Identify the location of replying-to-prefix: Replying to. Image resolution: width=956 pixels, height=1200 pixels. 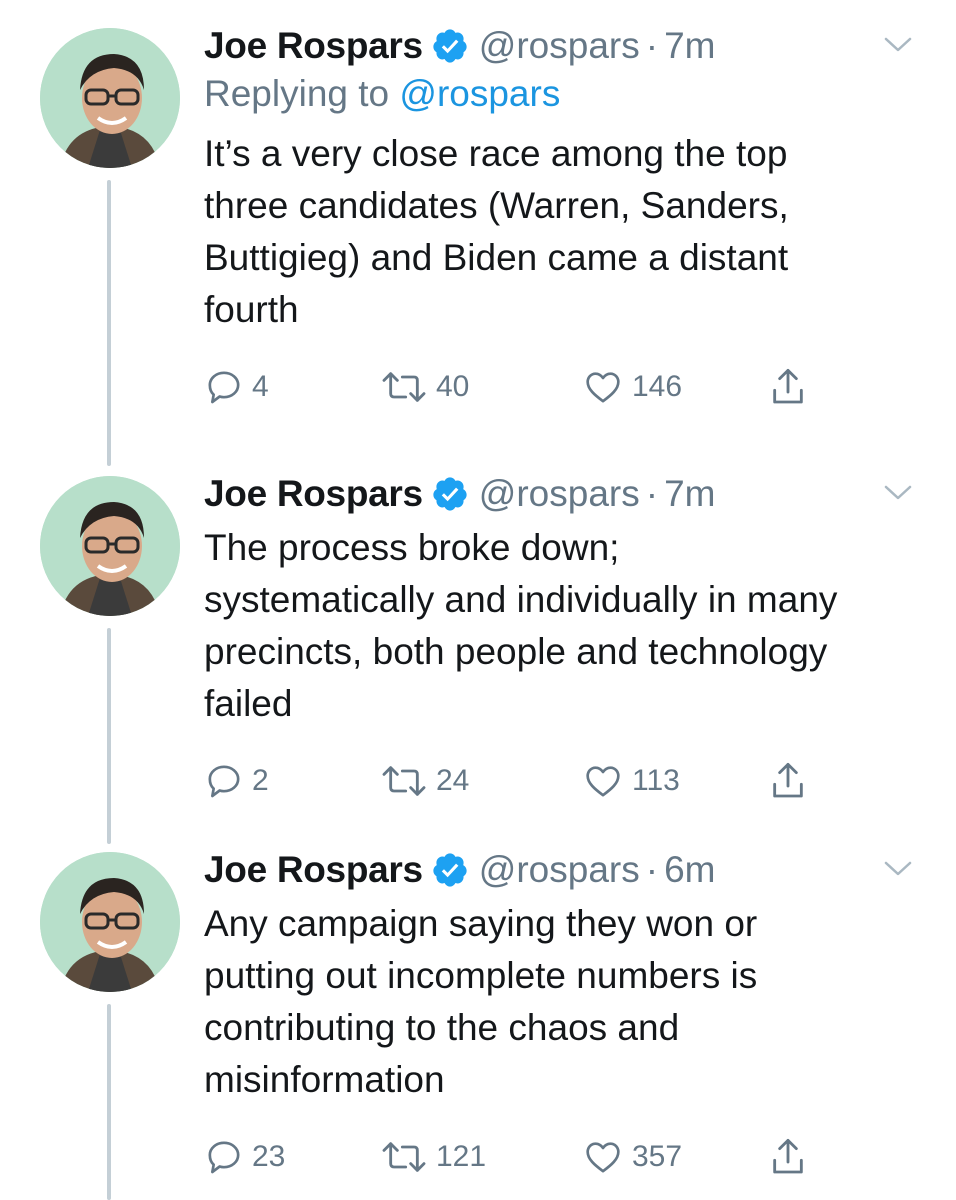
(297, 93).